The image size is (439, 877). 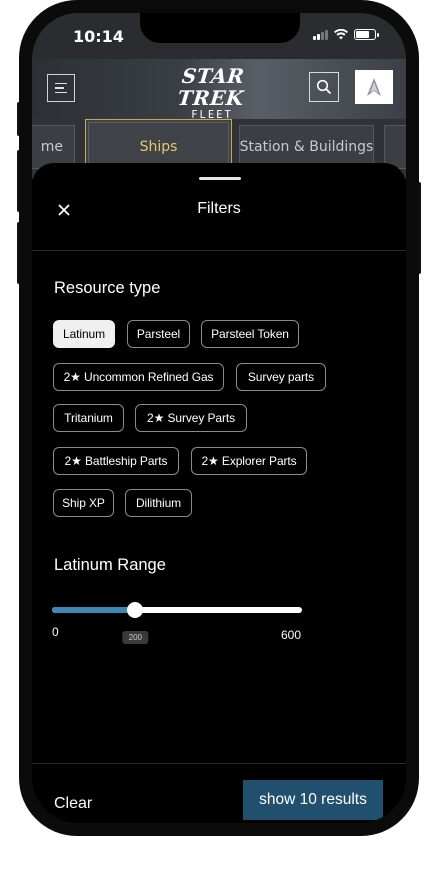 What do you see at coordinates (73, 804) in the screenshot?
I see `clear-button: Clear` at bounding box center [73, 804].